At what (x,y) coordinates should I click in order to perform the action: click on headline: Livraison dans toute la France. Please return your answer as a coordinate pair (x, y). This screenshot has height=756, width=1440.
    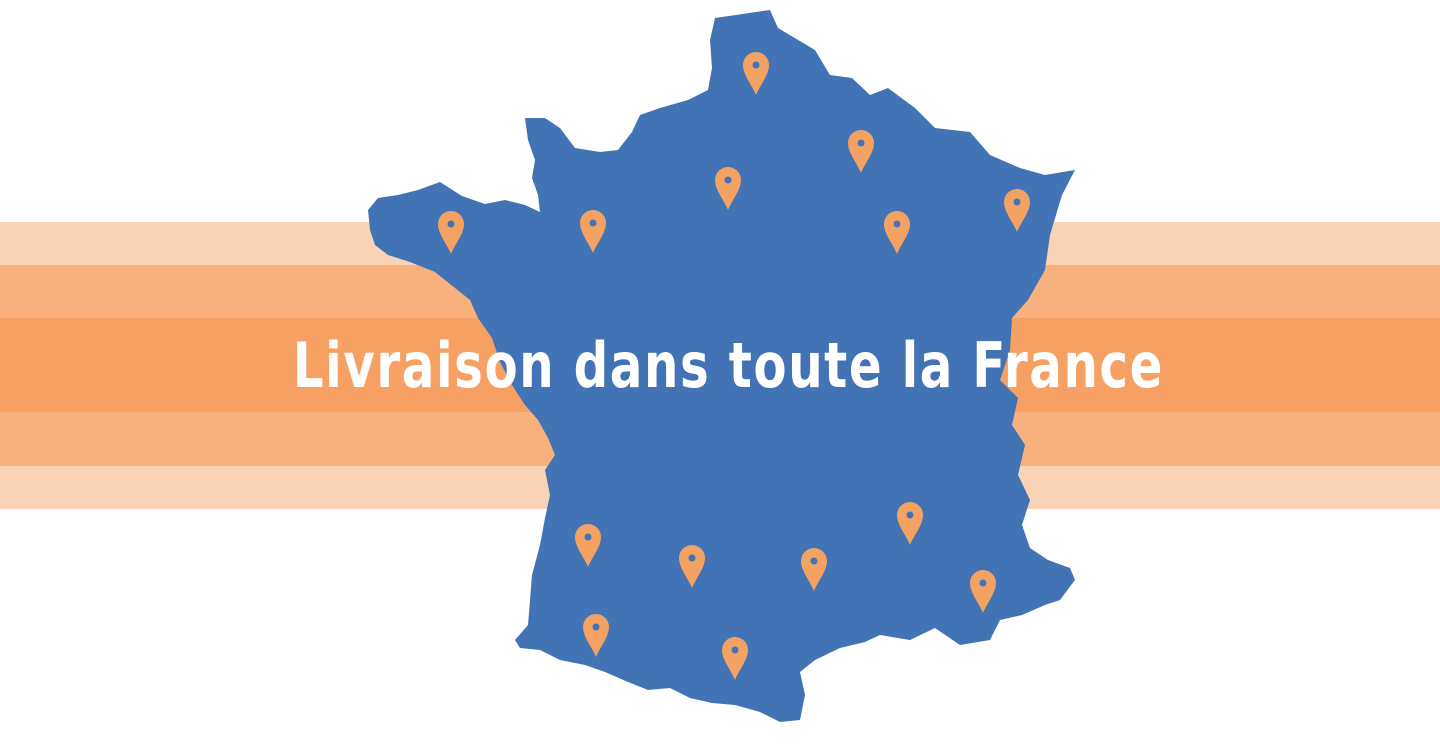
    Looking at the image, I should click on (725, 365).